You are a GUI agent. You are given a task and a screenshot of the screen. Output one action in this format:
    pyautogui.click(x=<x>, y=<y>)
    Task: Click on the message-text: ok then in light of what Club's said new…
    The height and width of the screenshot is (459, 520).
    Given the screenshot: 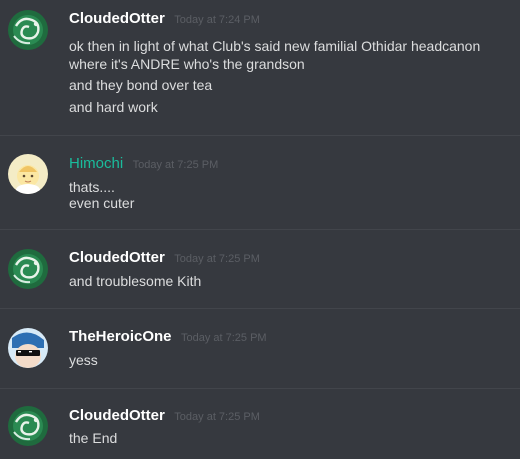 What is the action you would take?
    pyautogui.click(x=275, y=46)
    